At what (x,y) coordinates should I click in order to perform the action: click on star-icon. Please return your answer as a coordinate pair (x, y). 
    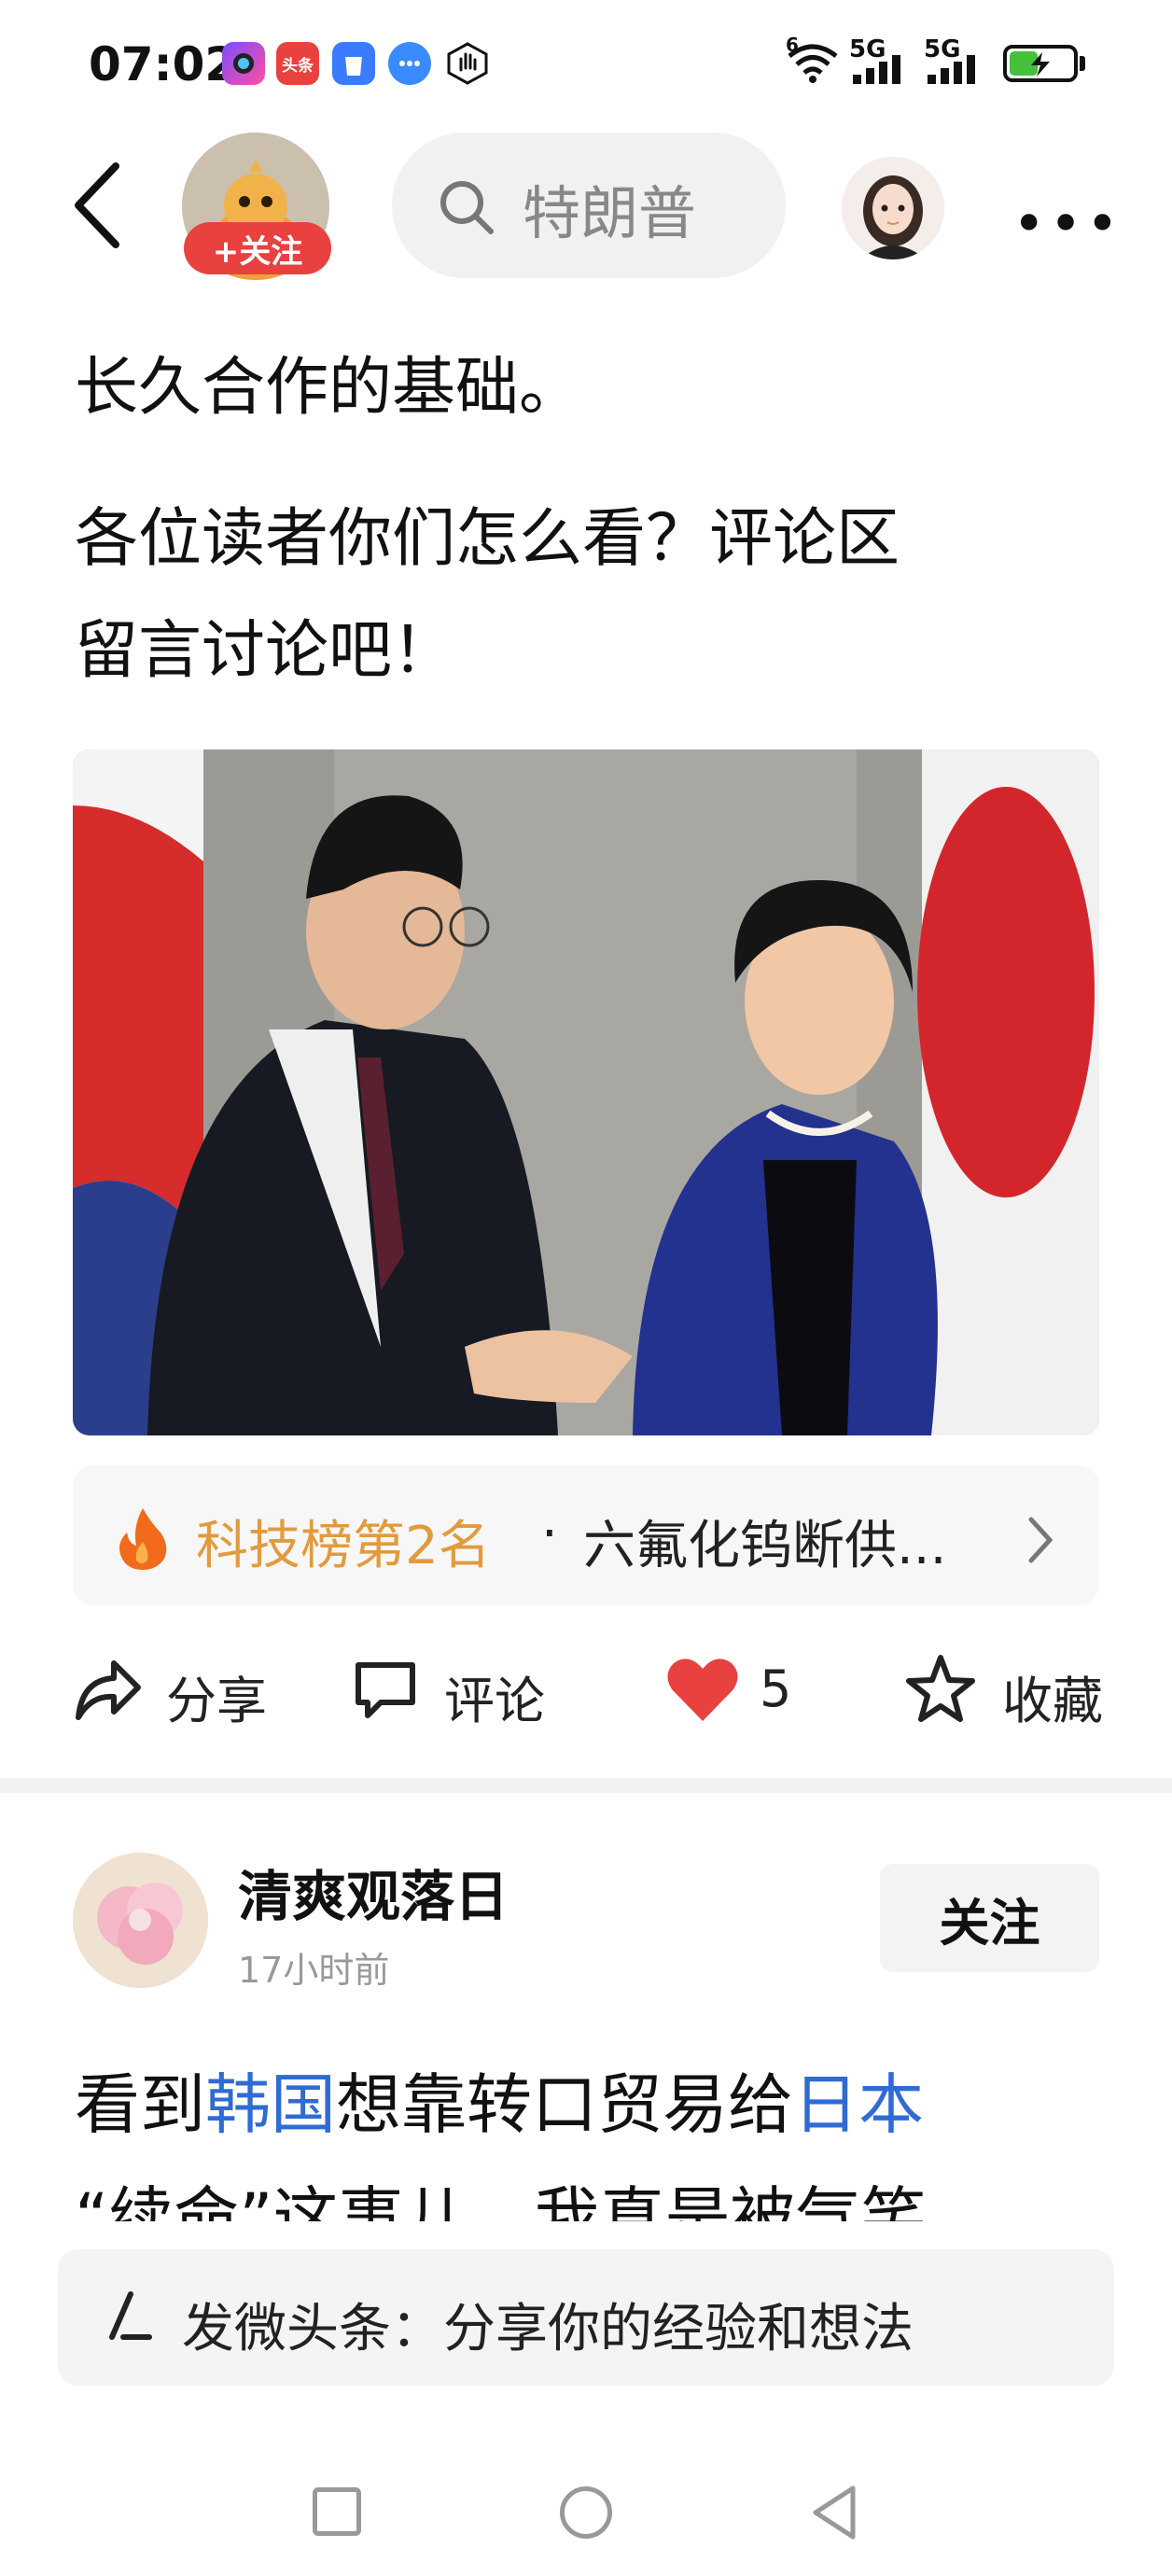
    Looking at the image, I should click on (940, 1688).